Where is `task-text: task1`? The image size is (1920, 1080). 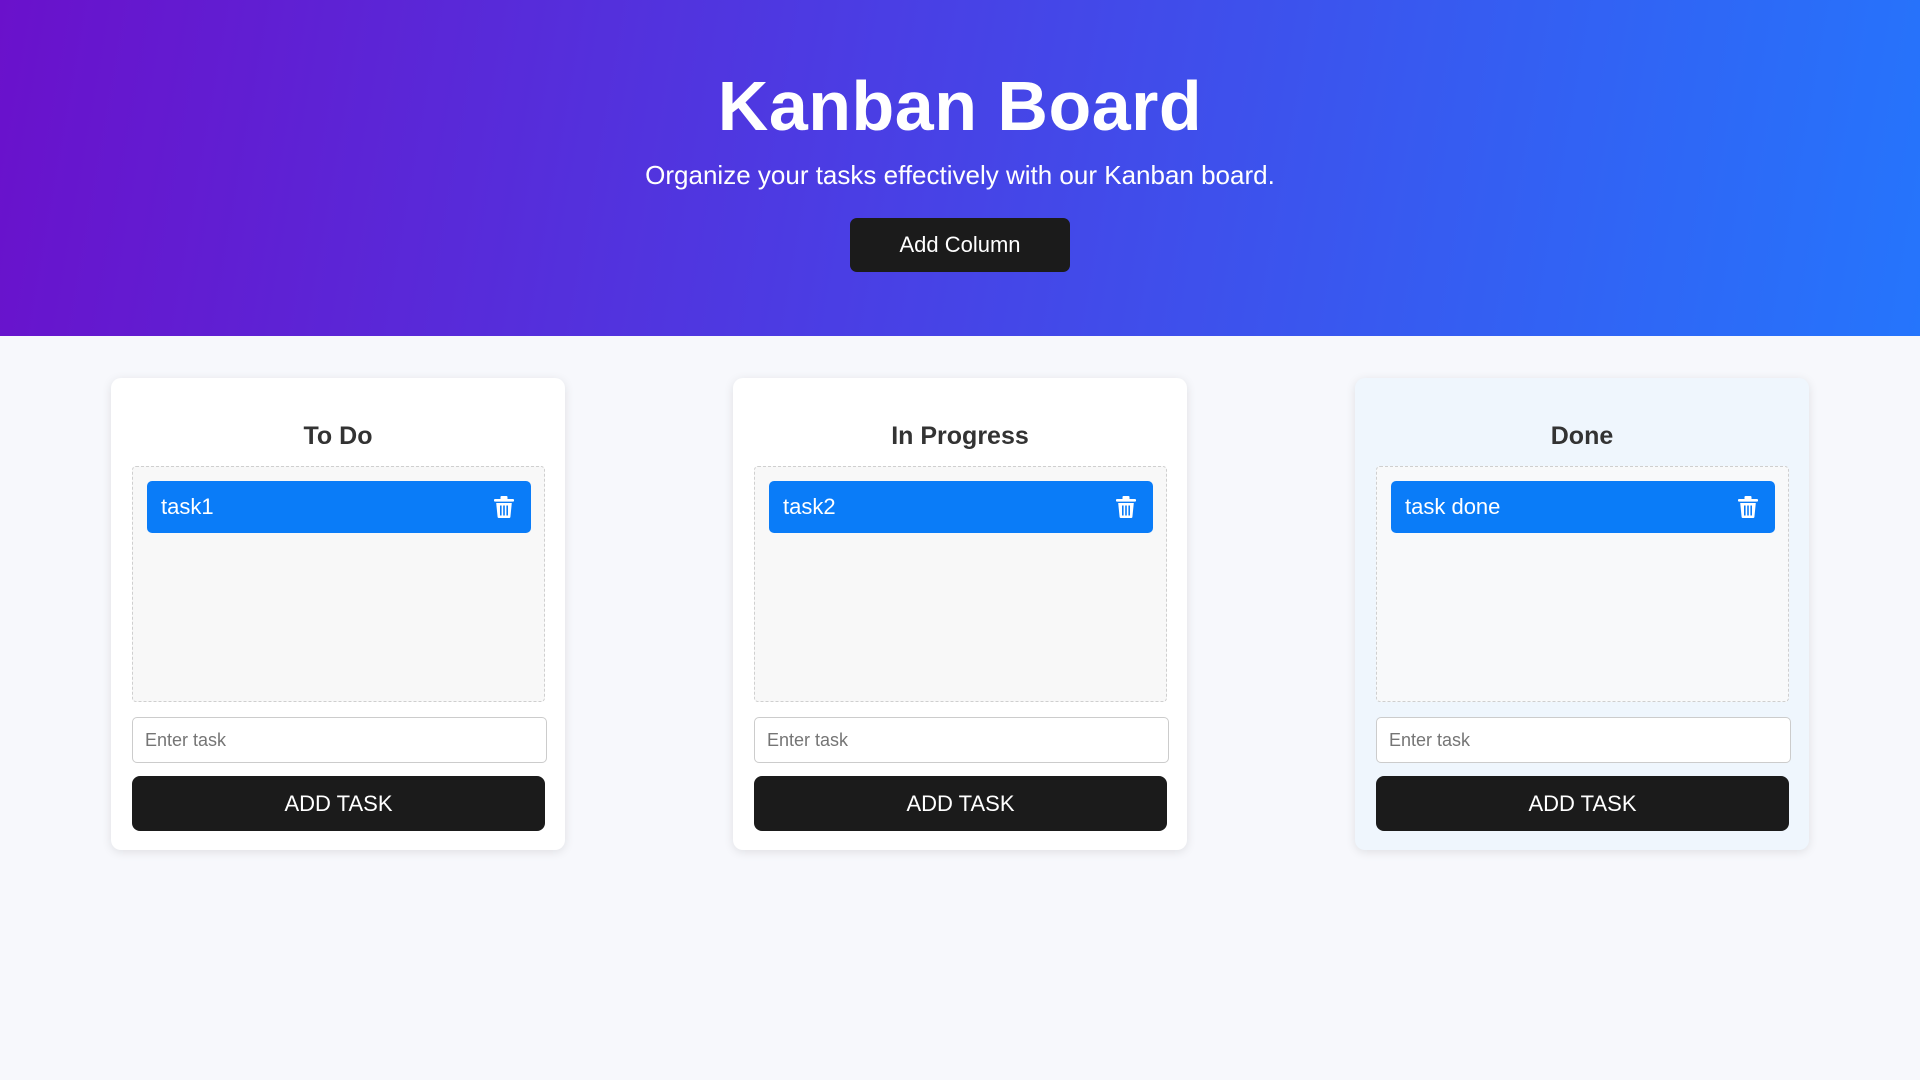 task-text: task1 is located at coordinates (187, 506).